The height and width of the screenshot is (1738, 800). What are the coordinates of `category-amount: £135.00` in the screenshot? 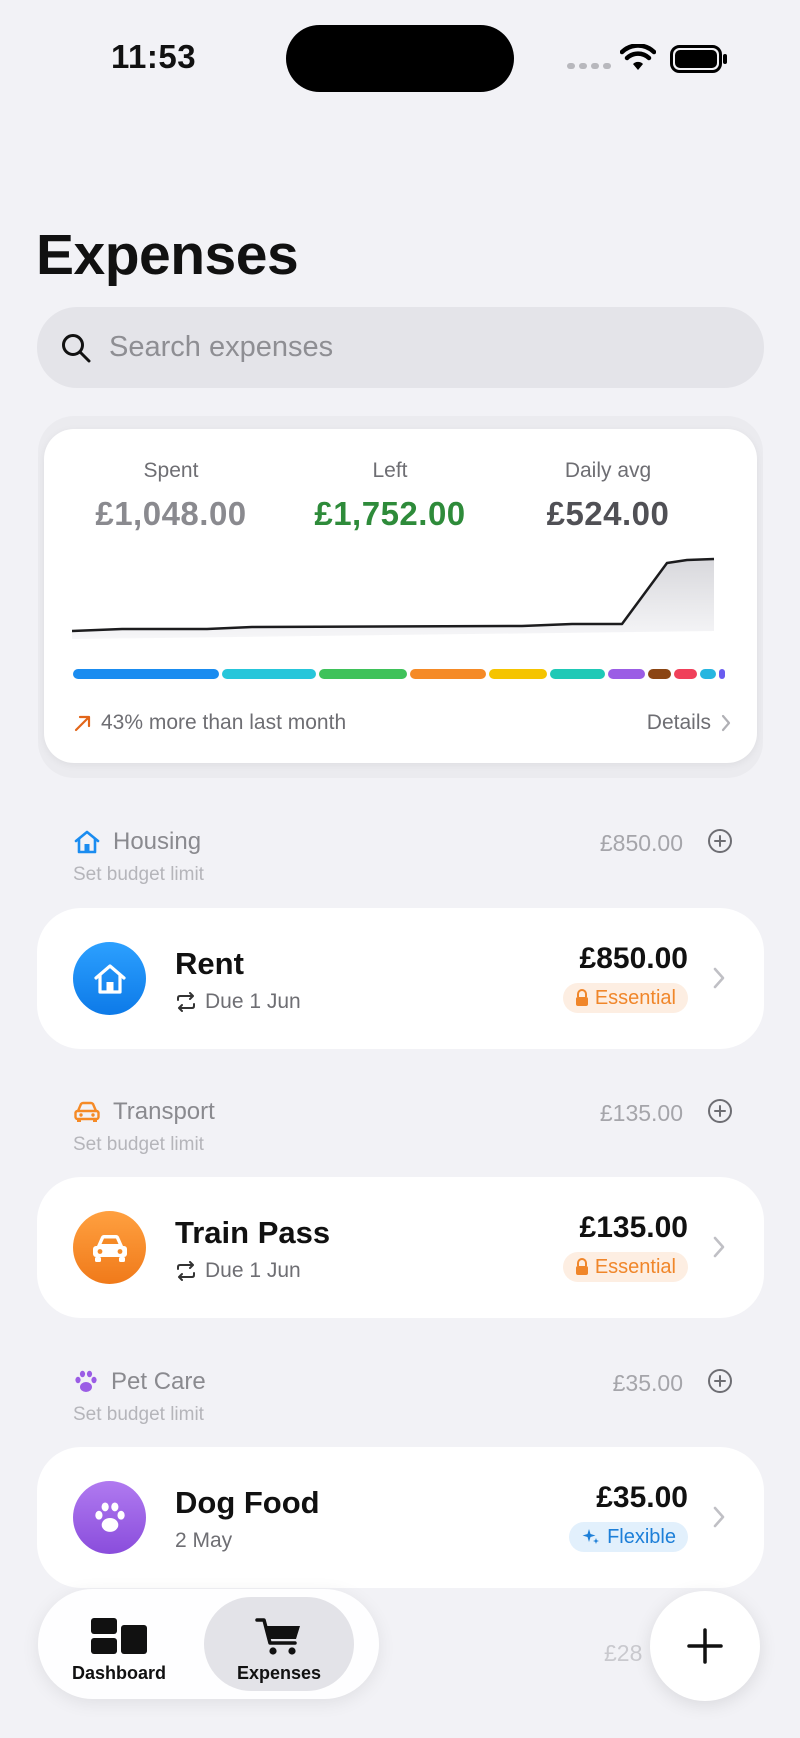 It's located at (641, 1113).